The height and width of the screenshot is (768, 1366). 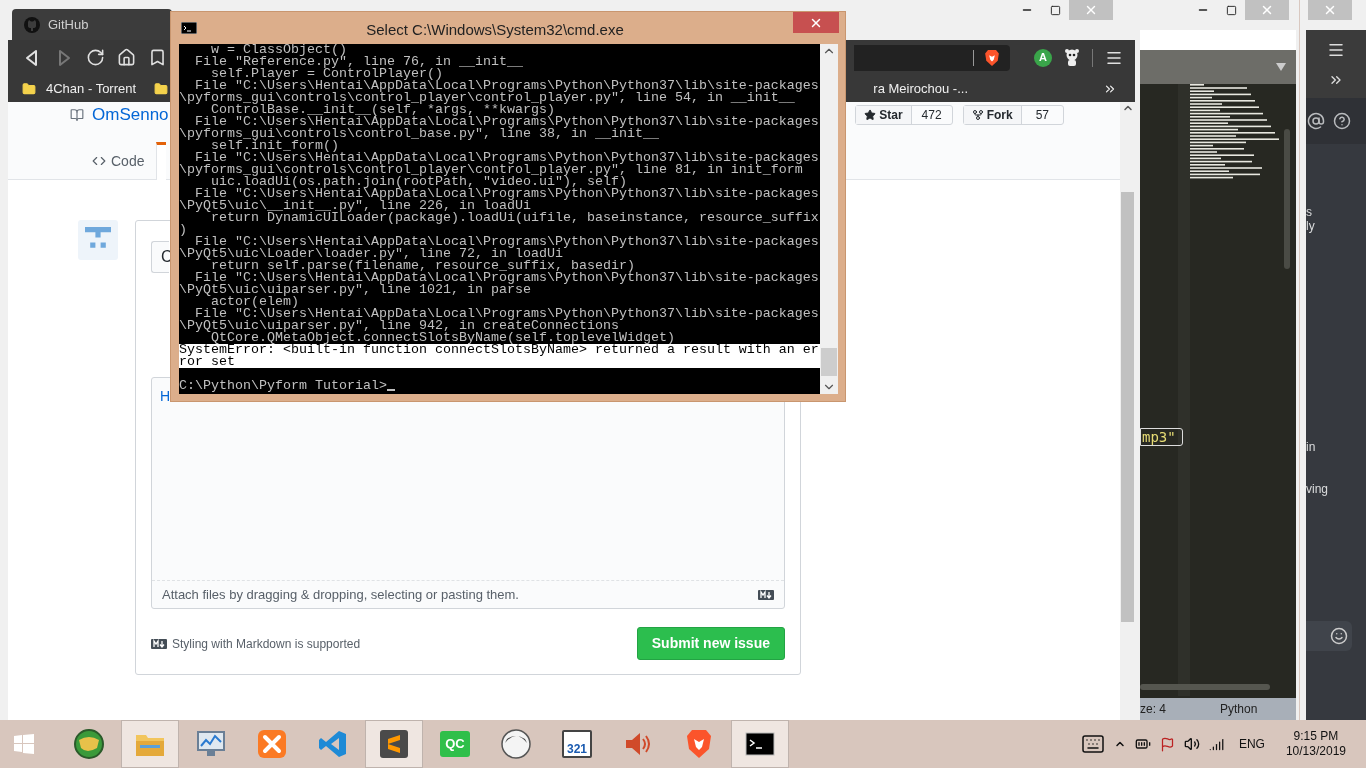 I want to click on globe-icon, so click(x=89, y=744).